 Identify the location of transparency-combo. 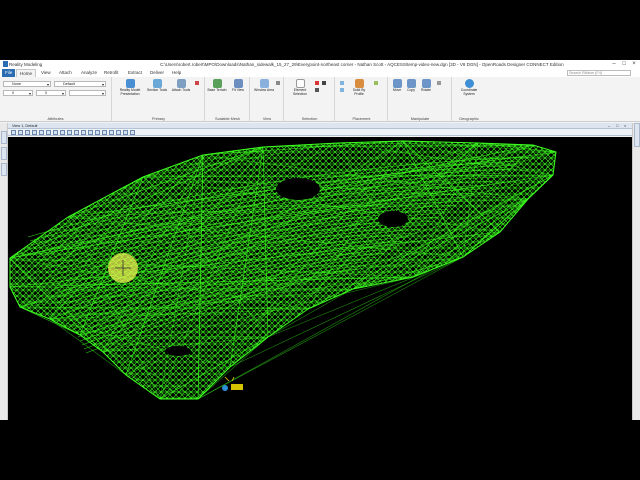
(87, 93).